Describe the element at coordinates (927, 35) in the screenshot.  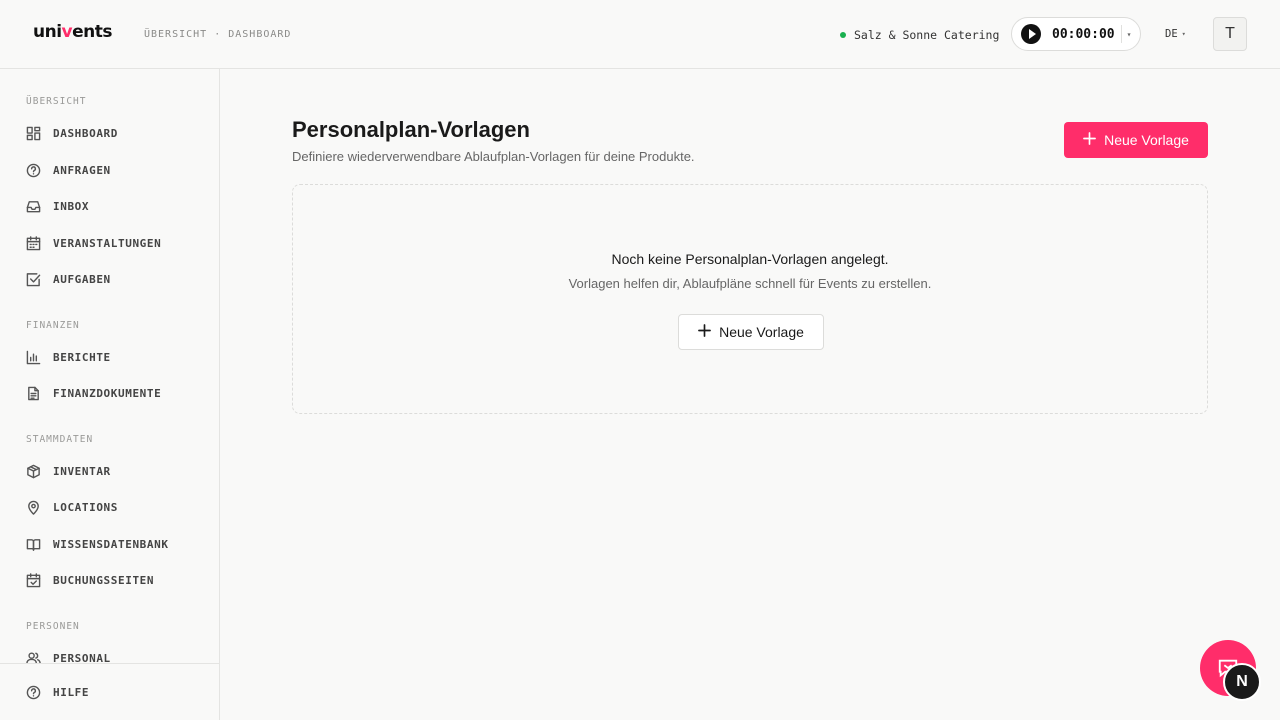
I see `company-name: Salz & Sonne Catering` at that location.